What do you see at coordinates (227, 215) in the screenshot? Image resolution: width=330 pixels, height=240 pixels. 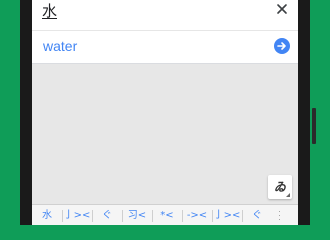 I see `candidate-7: 亅><` at bounding box center [227, 215].